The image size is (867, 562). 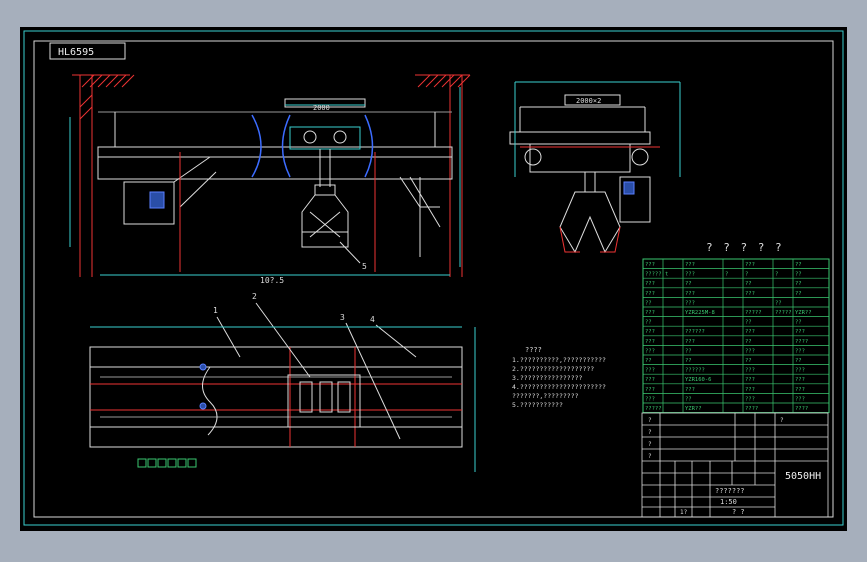 What do you see at coordinates (728, 502) in the screenshot?
I see `scale-value: 1:50` at bounding box center [728, 502].